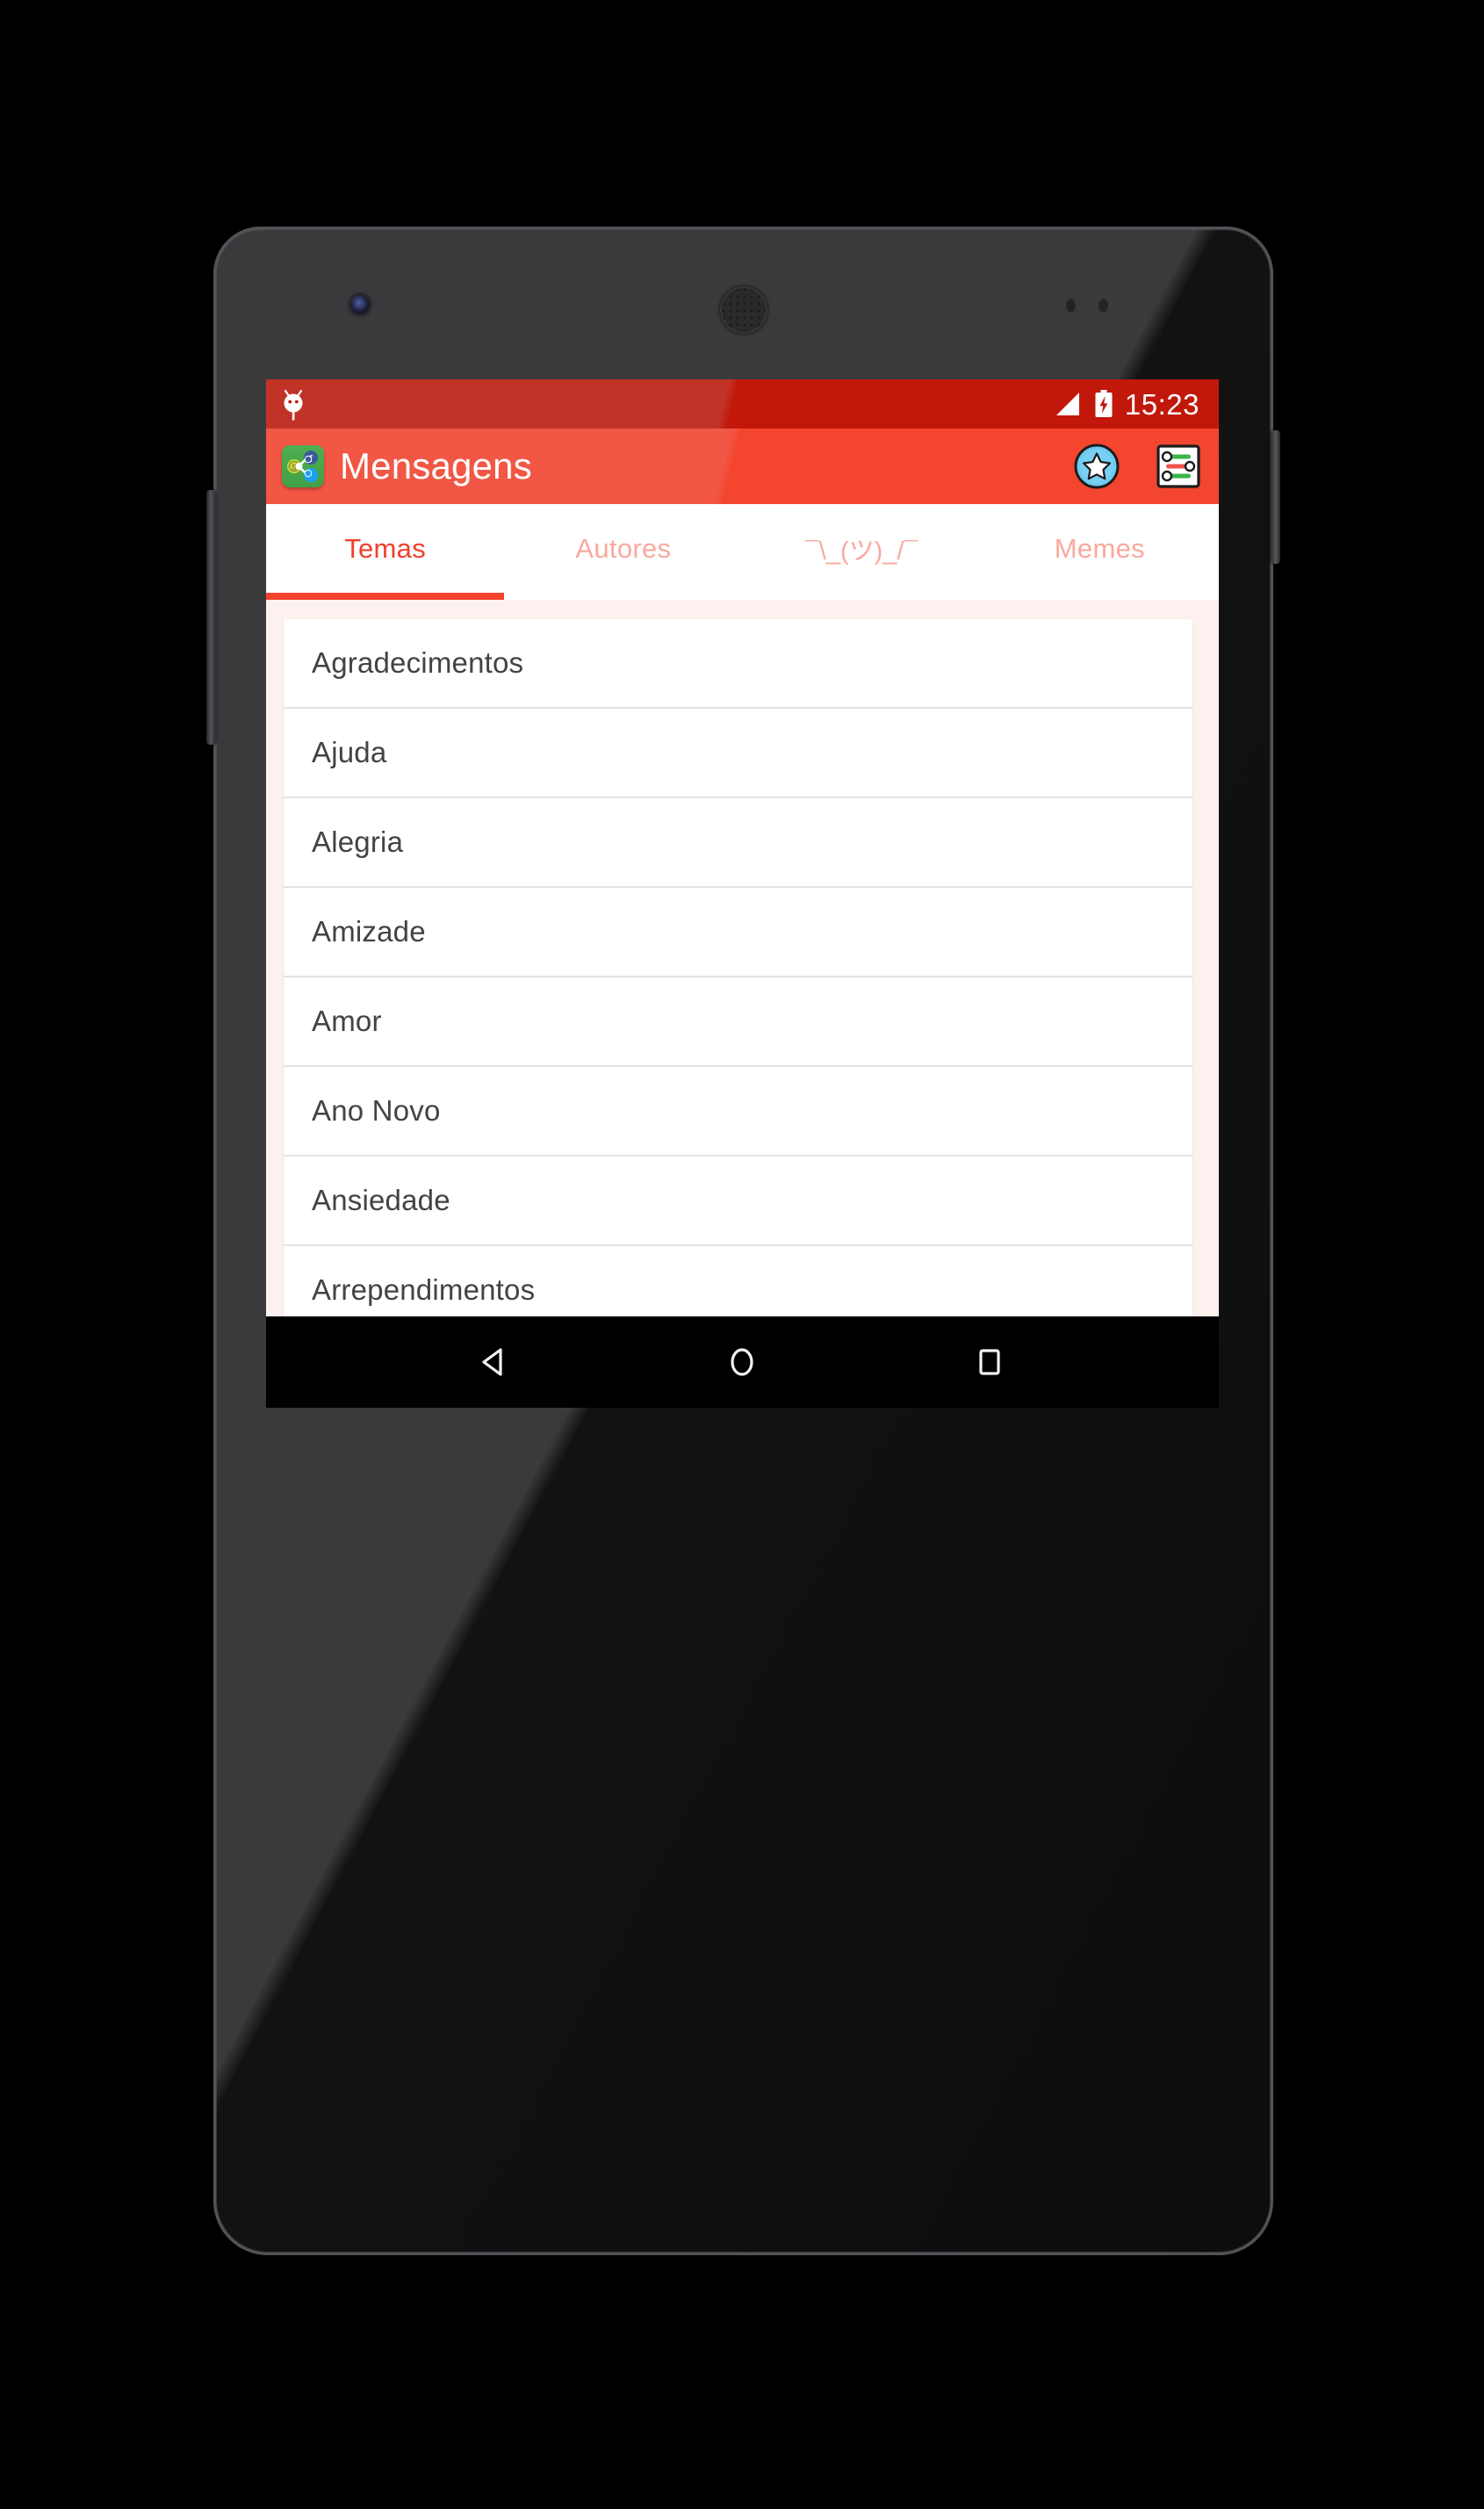 The image size is (1484, 2509). What do you see at coordinates (1137, 466) in the screenshot?
I see `app-bar-actions` at bounding box center [1137, 466].